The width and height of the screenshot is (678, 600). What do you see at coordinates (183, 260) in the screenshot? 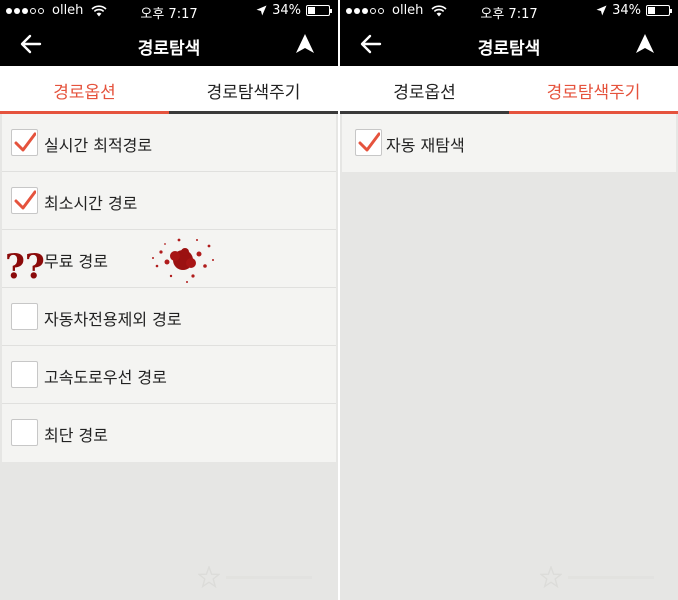
I see `blood-splatter-decoration` at bounding box center [183, 260].